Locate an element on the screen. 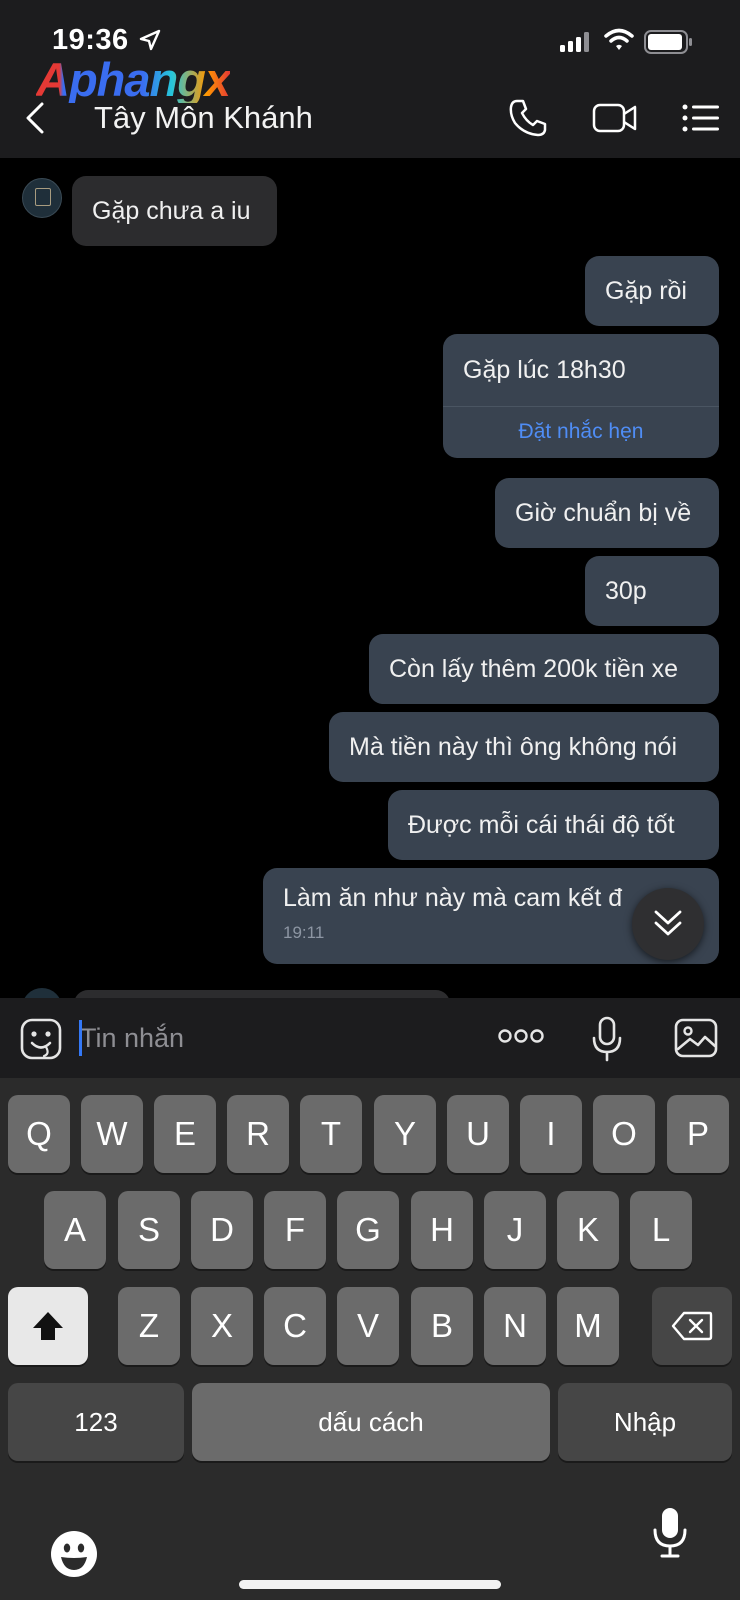  key-s: S is located at coordinates (149, 1230).